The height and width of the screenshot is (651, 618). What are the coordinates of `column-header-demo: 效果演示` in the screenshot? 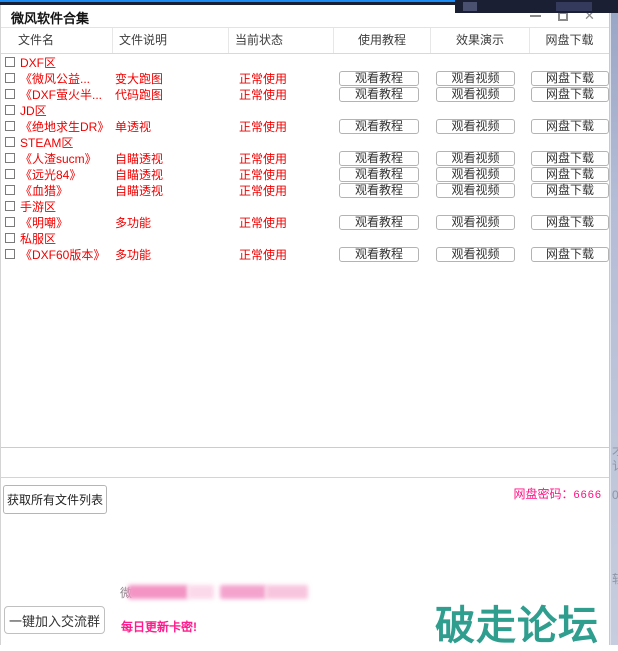 It's located at (480, 40).